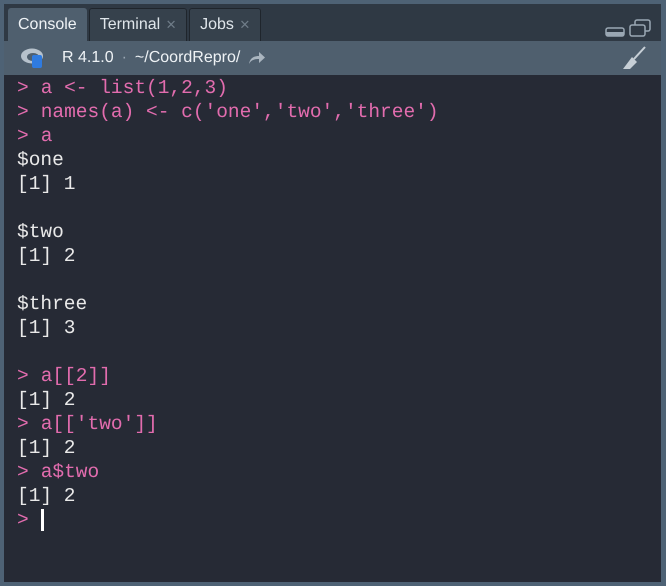 The height and width of the screenshot is (586, 666). Describe the element at coordinates (40, 232) in the screenshot. I see `console-output: $two` at that location.